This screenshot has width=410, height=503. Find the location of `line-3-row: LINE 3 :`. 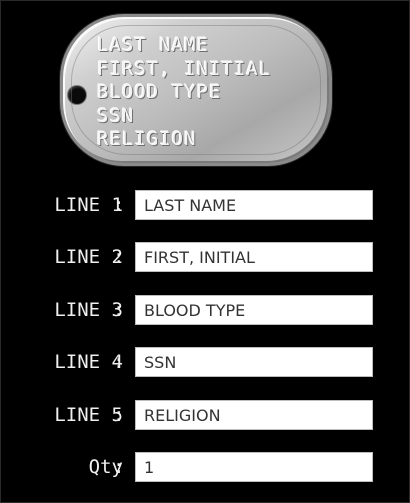

line-3-row: LINE 3 : is located at coordinates (205, 310).